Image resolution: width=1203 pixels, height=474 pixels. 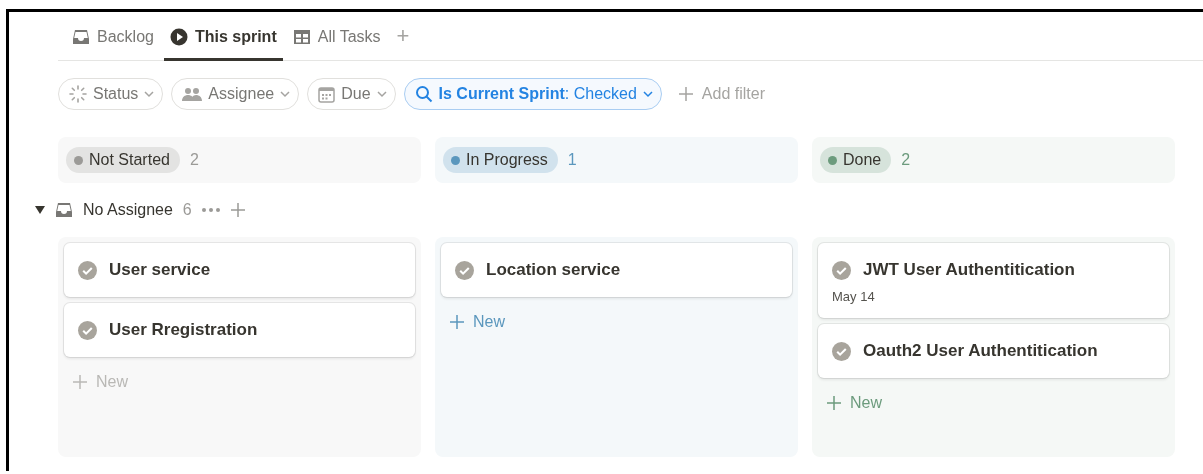 What do you see at coordinates (336, 36) in the screenshot?
I see `view-tab: All Tasks` at bounding box center [336, 36].